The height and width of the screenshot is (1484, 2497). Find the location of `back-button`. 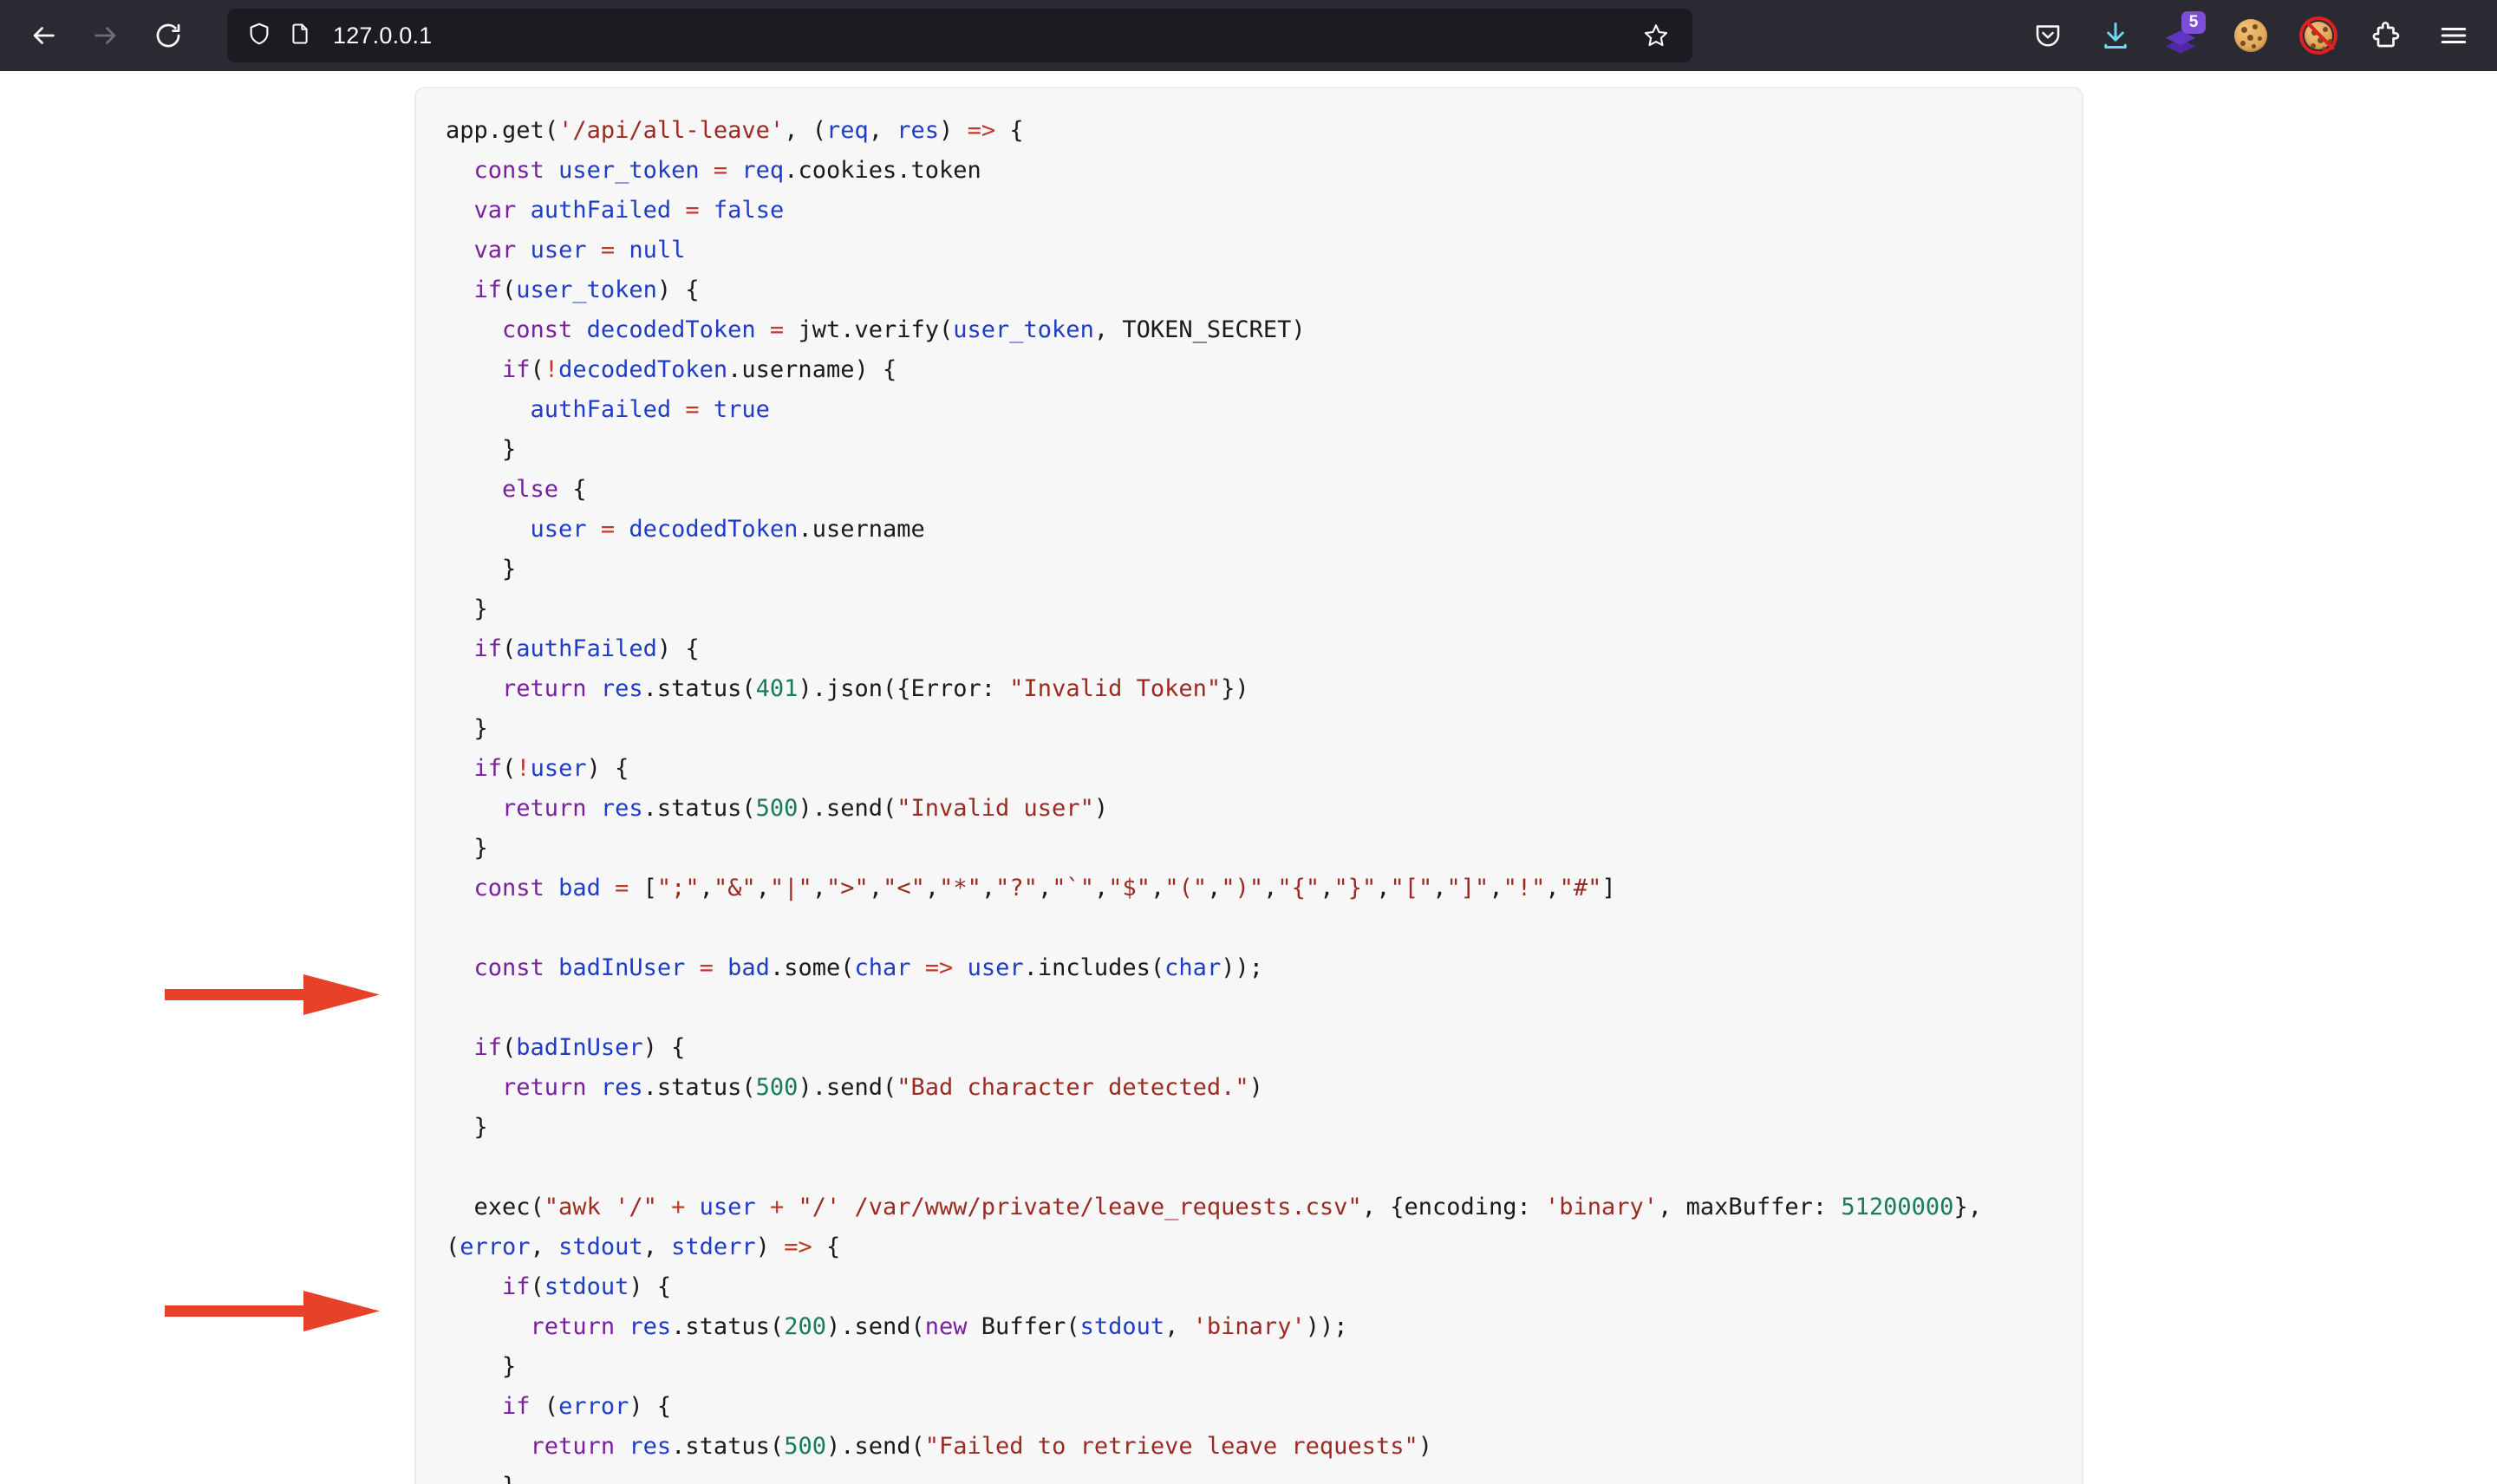

back-button is located at coordinates (43, 35).